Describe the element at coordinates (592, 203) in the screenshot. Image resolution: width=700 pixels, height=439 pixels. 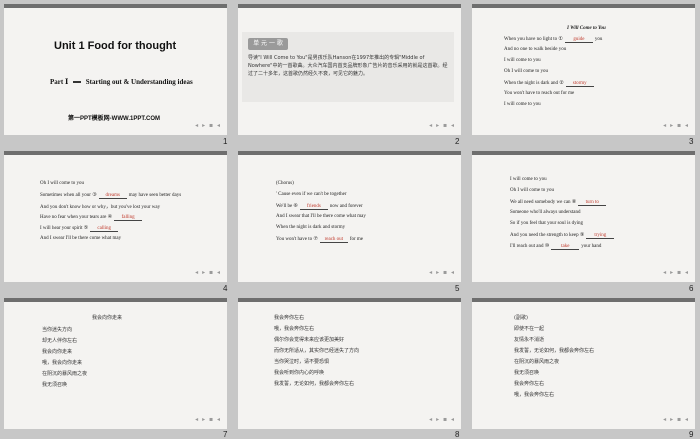
I see `answer-blank: turn to` at that location.